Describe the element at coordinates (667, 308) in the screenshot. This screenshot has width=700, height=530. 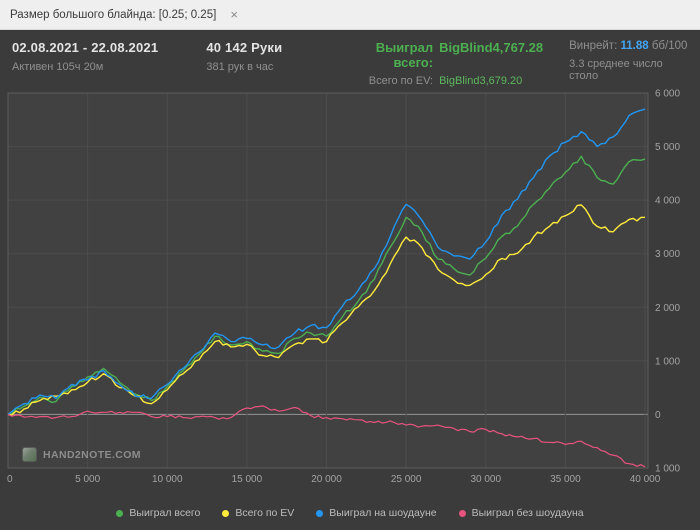
I see `svg-text: 2 000` at that location.